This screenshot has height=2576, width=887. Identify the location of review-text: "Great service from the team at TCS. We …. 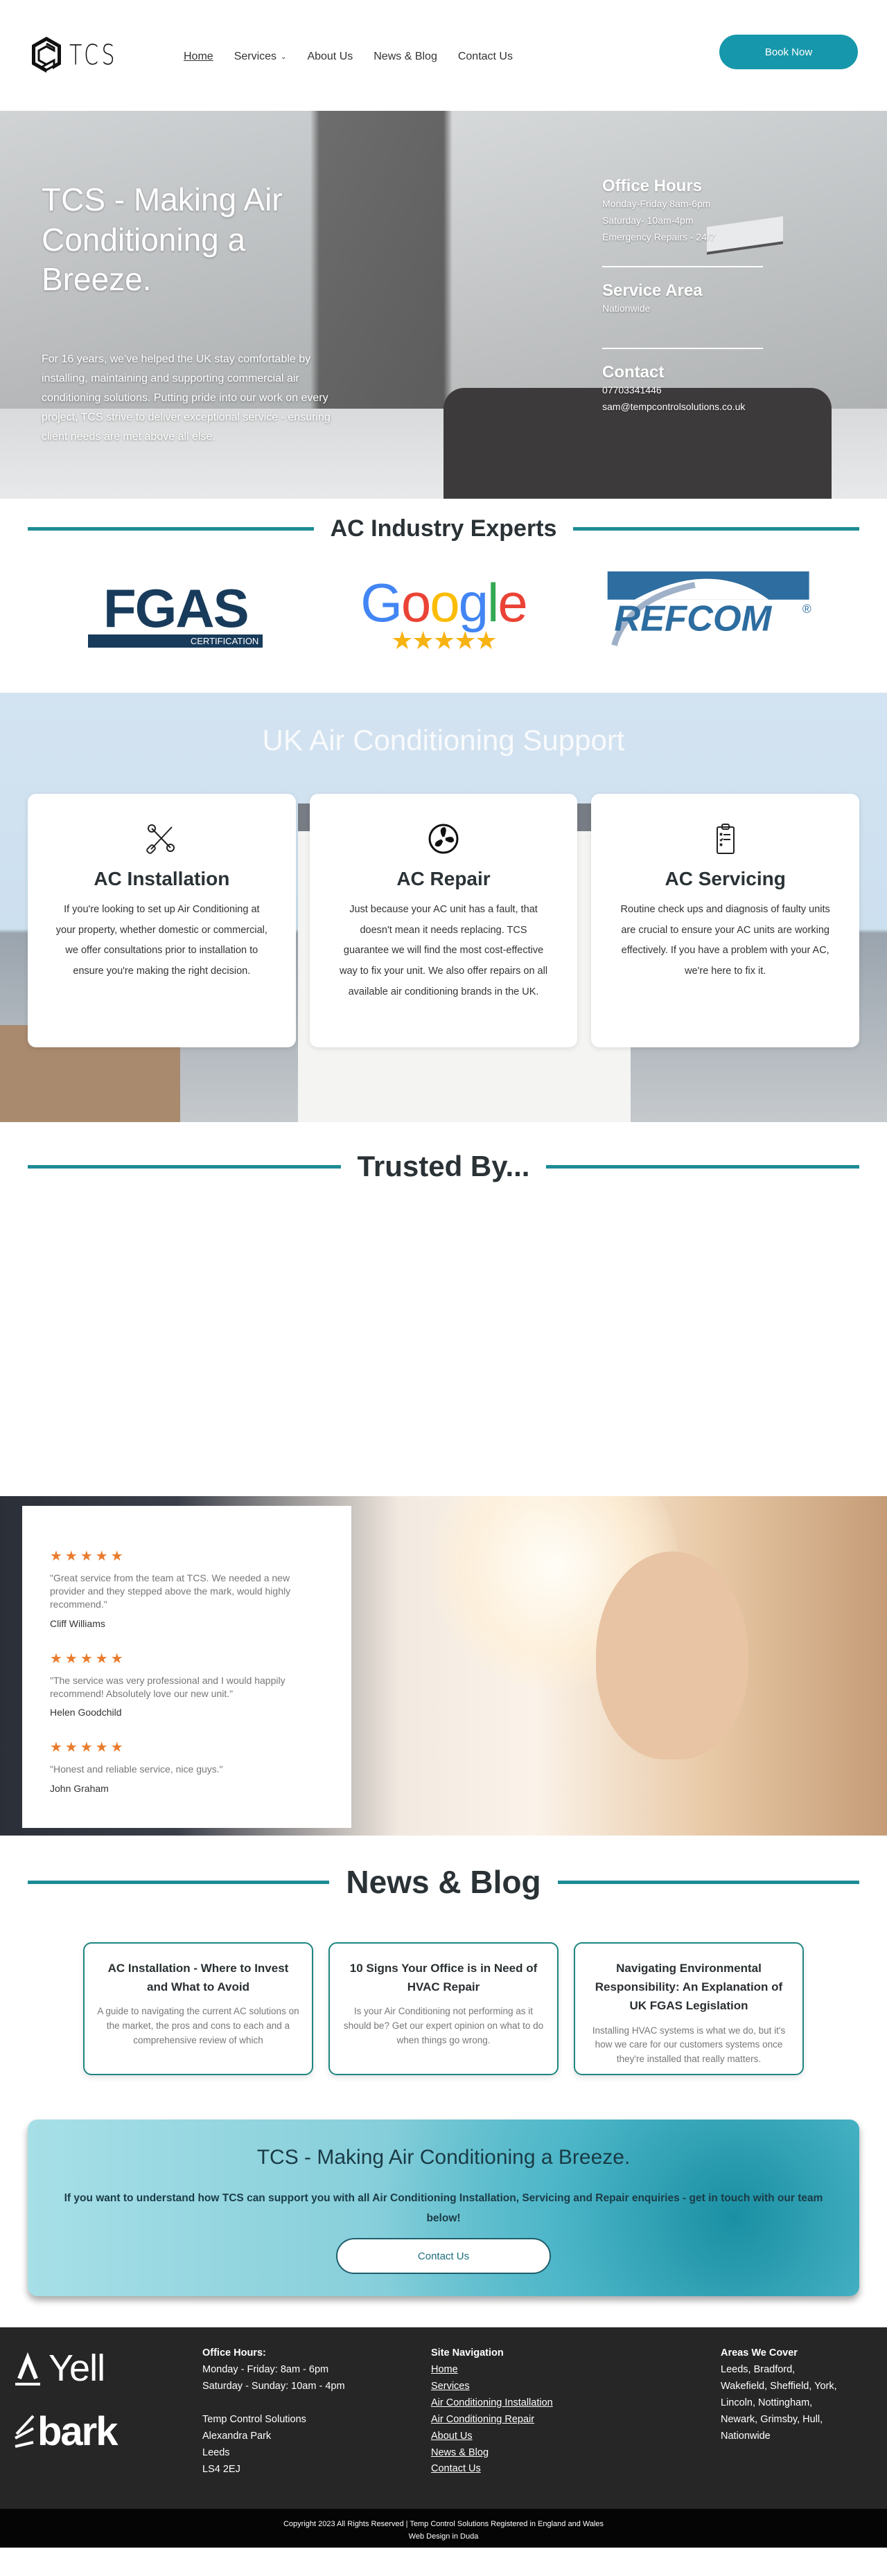
(170, 1591).